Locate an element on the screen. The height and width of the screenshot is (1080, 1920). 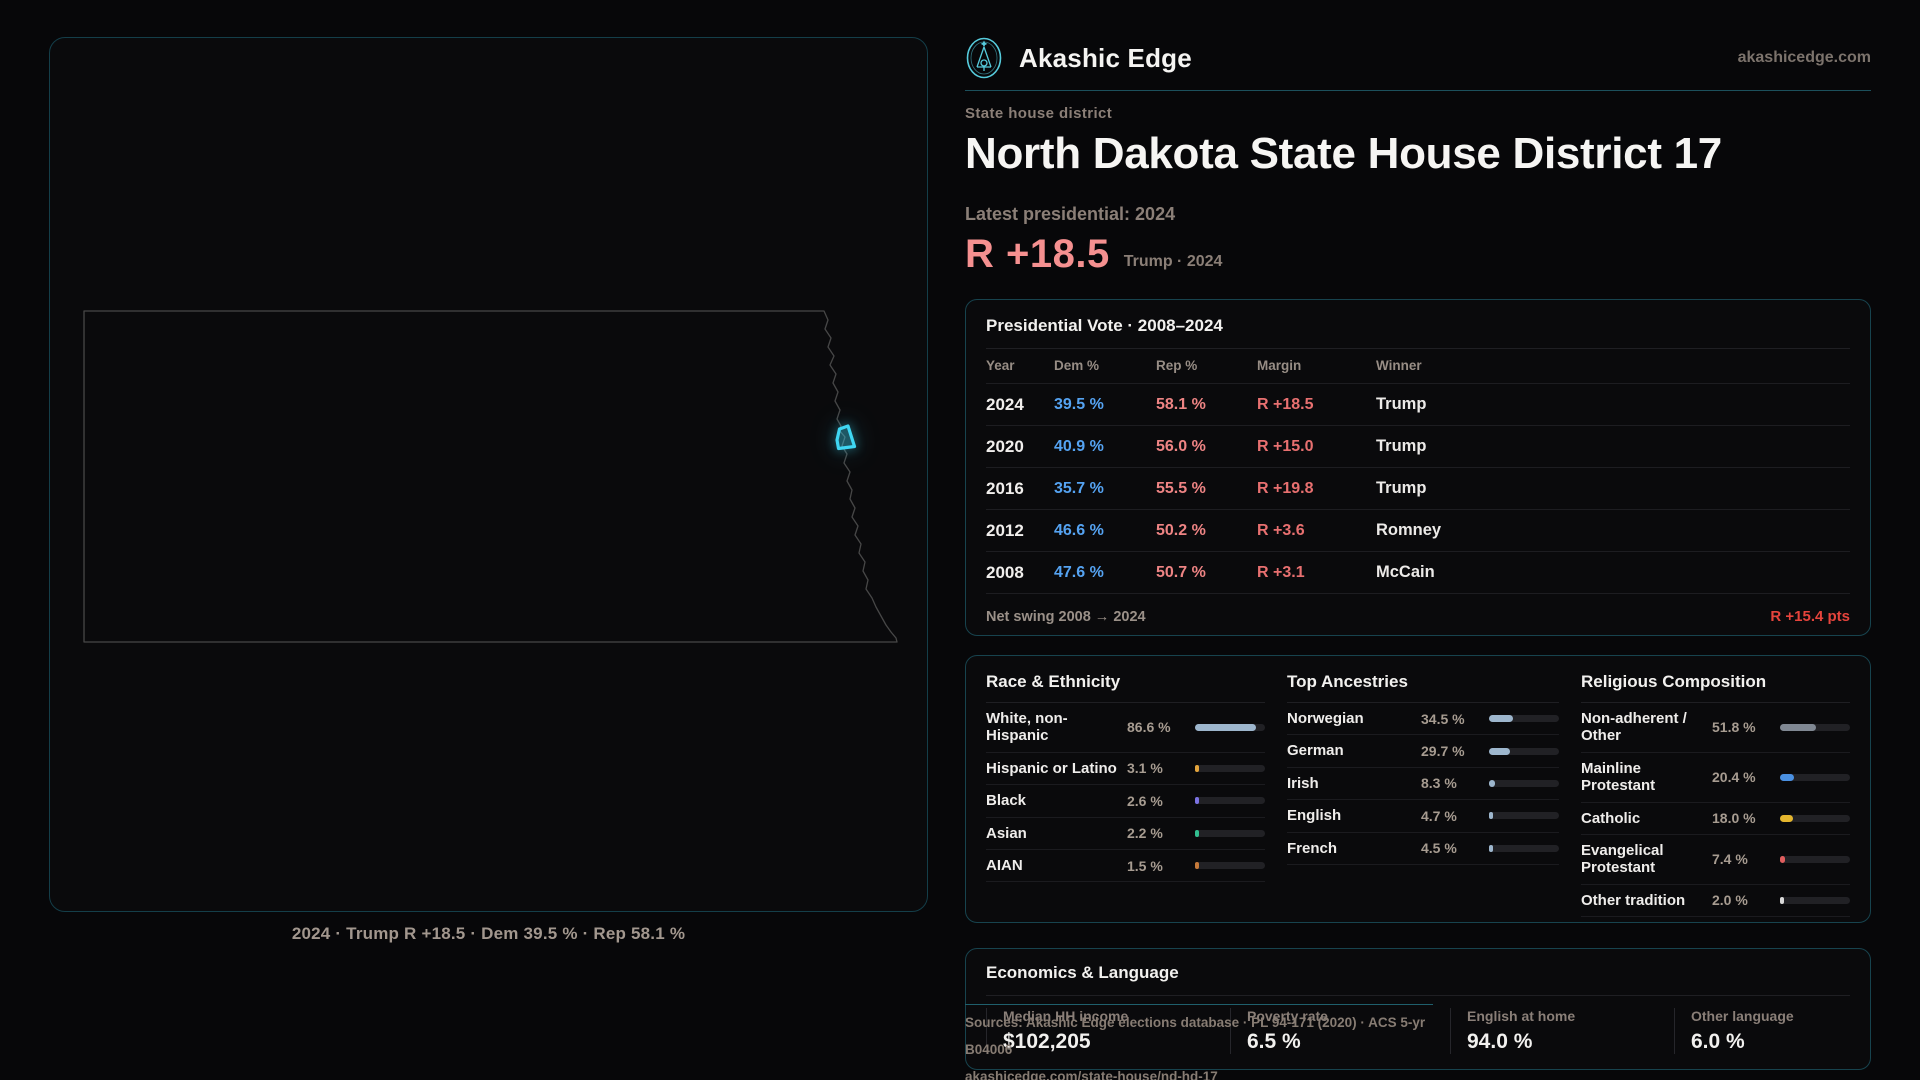
cell-year: 2016 is located at coordinates (1005, 488).